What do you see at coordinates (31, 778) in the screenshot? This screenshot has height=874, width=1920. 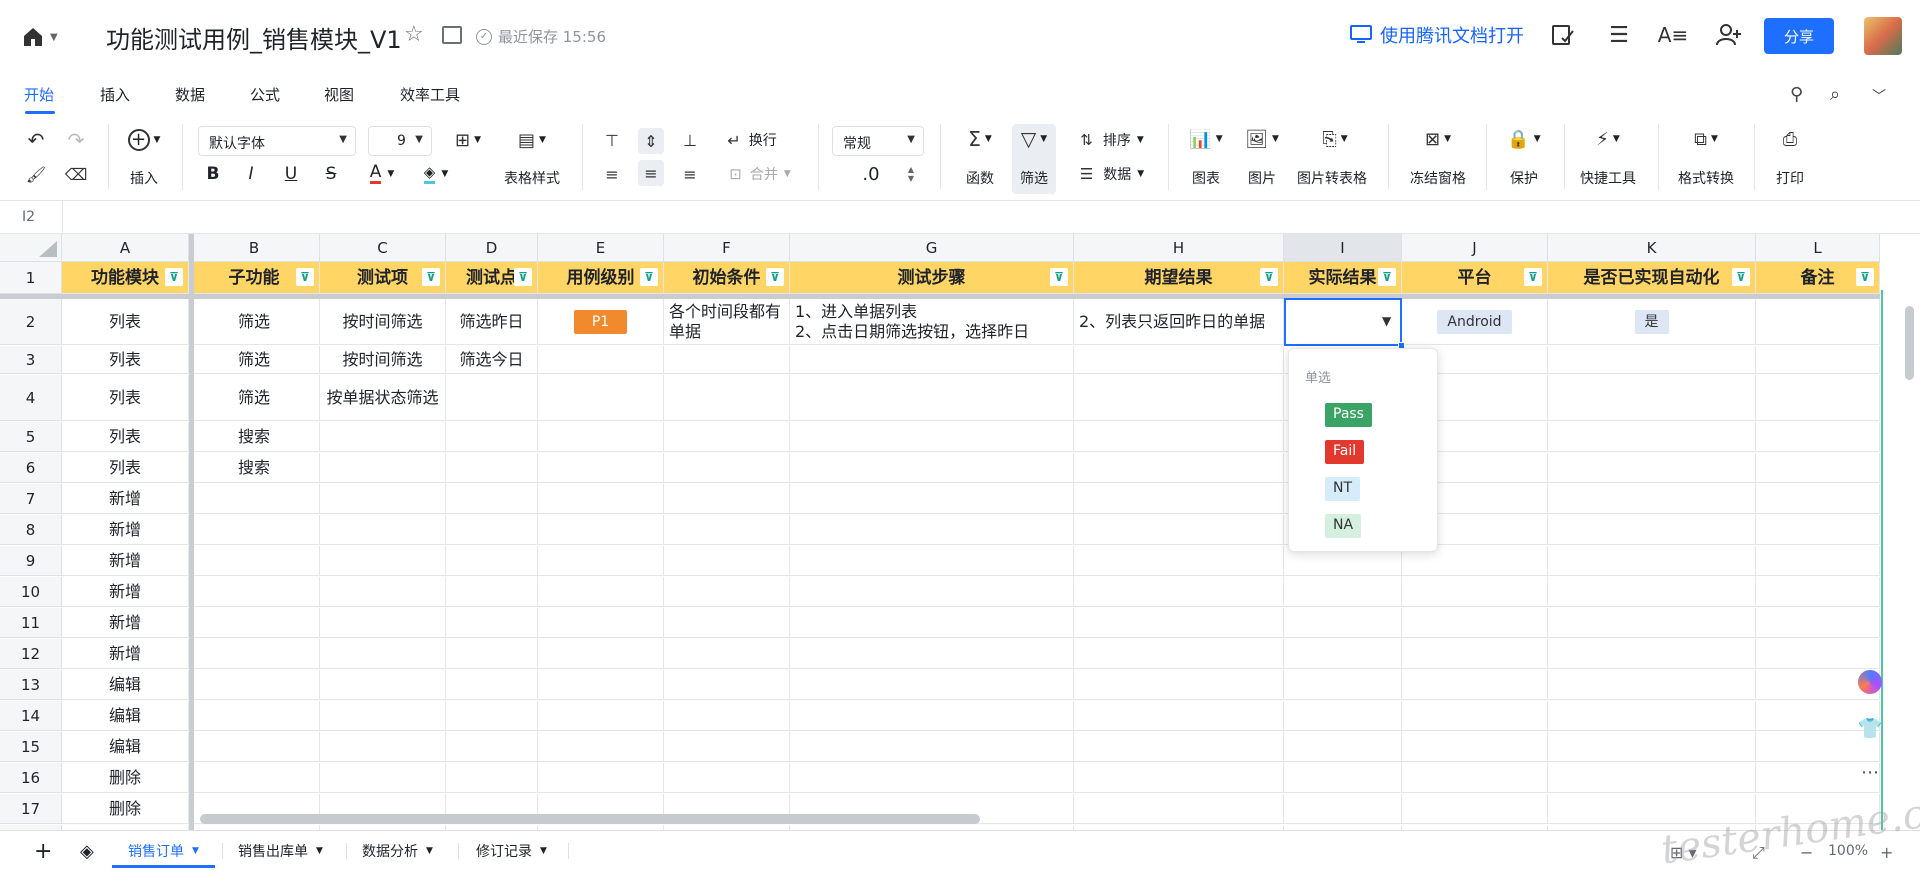 I see `row-header: 16` at bounding box center [31, 778].